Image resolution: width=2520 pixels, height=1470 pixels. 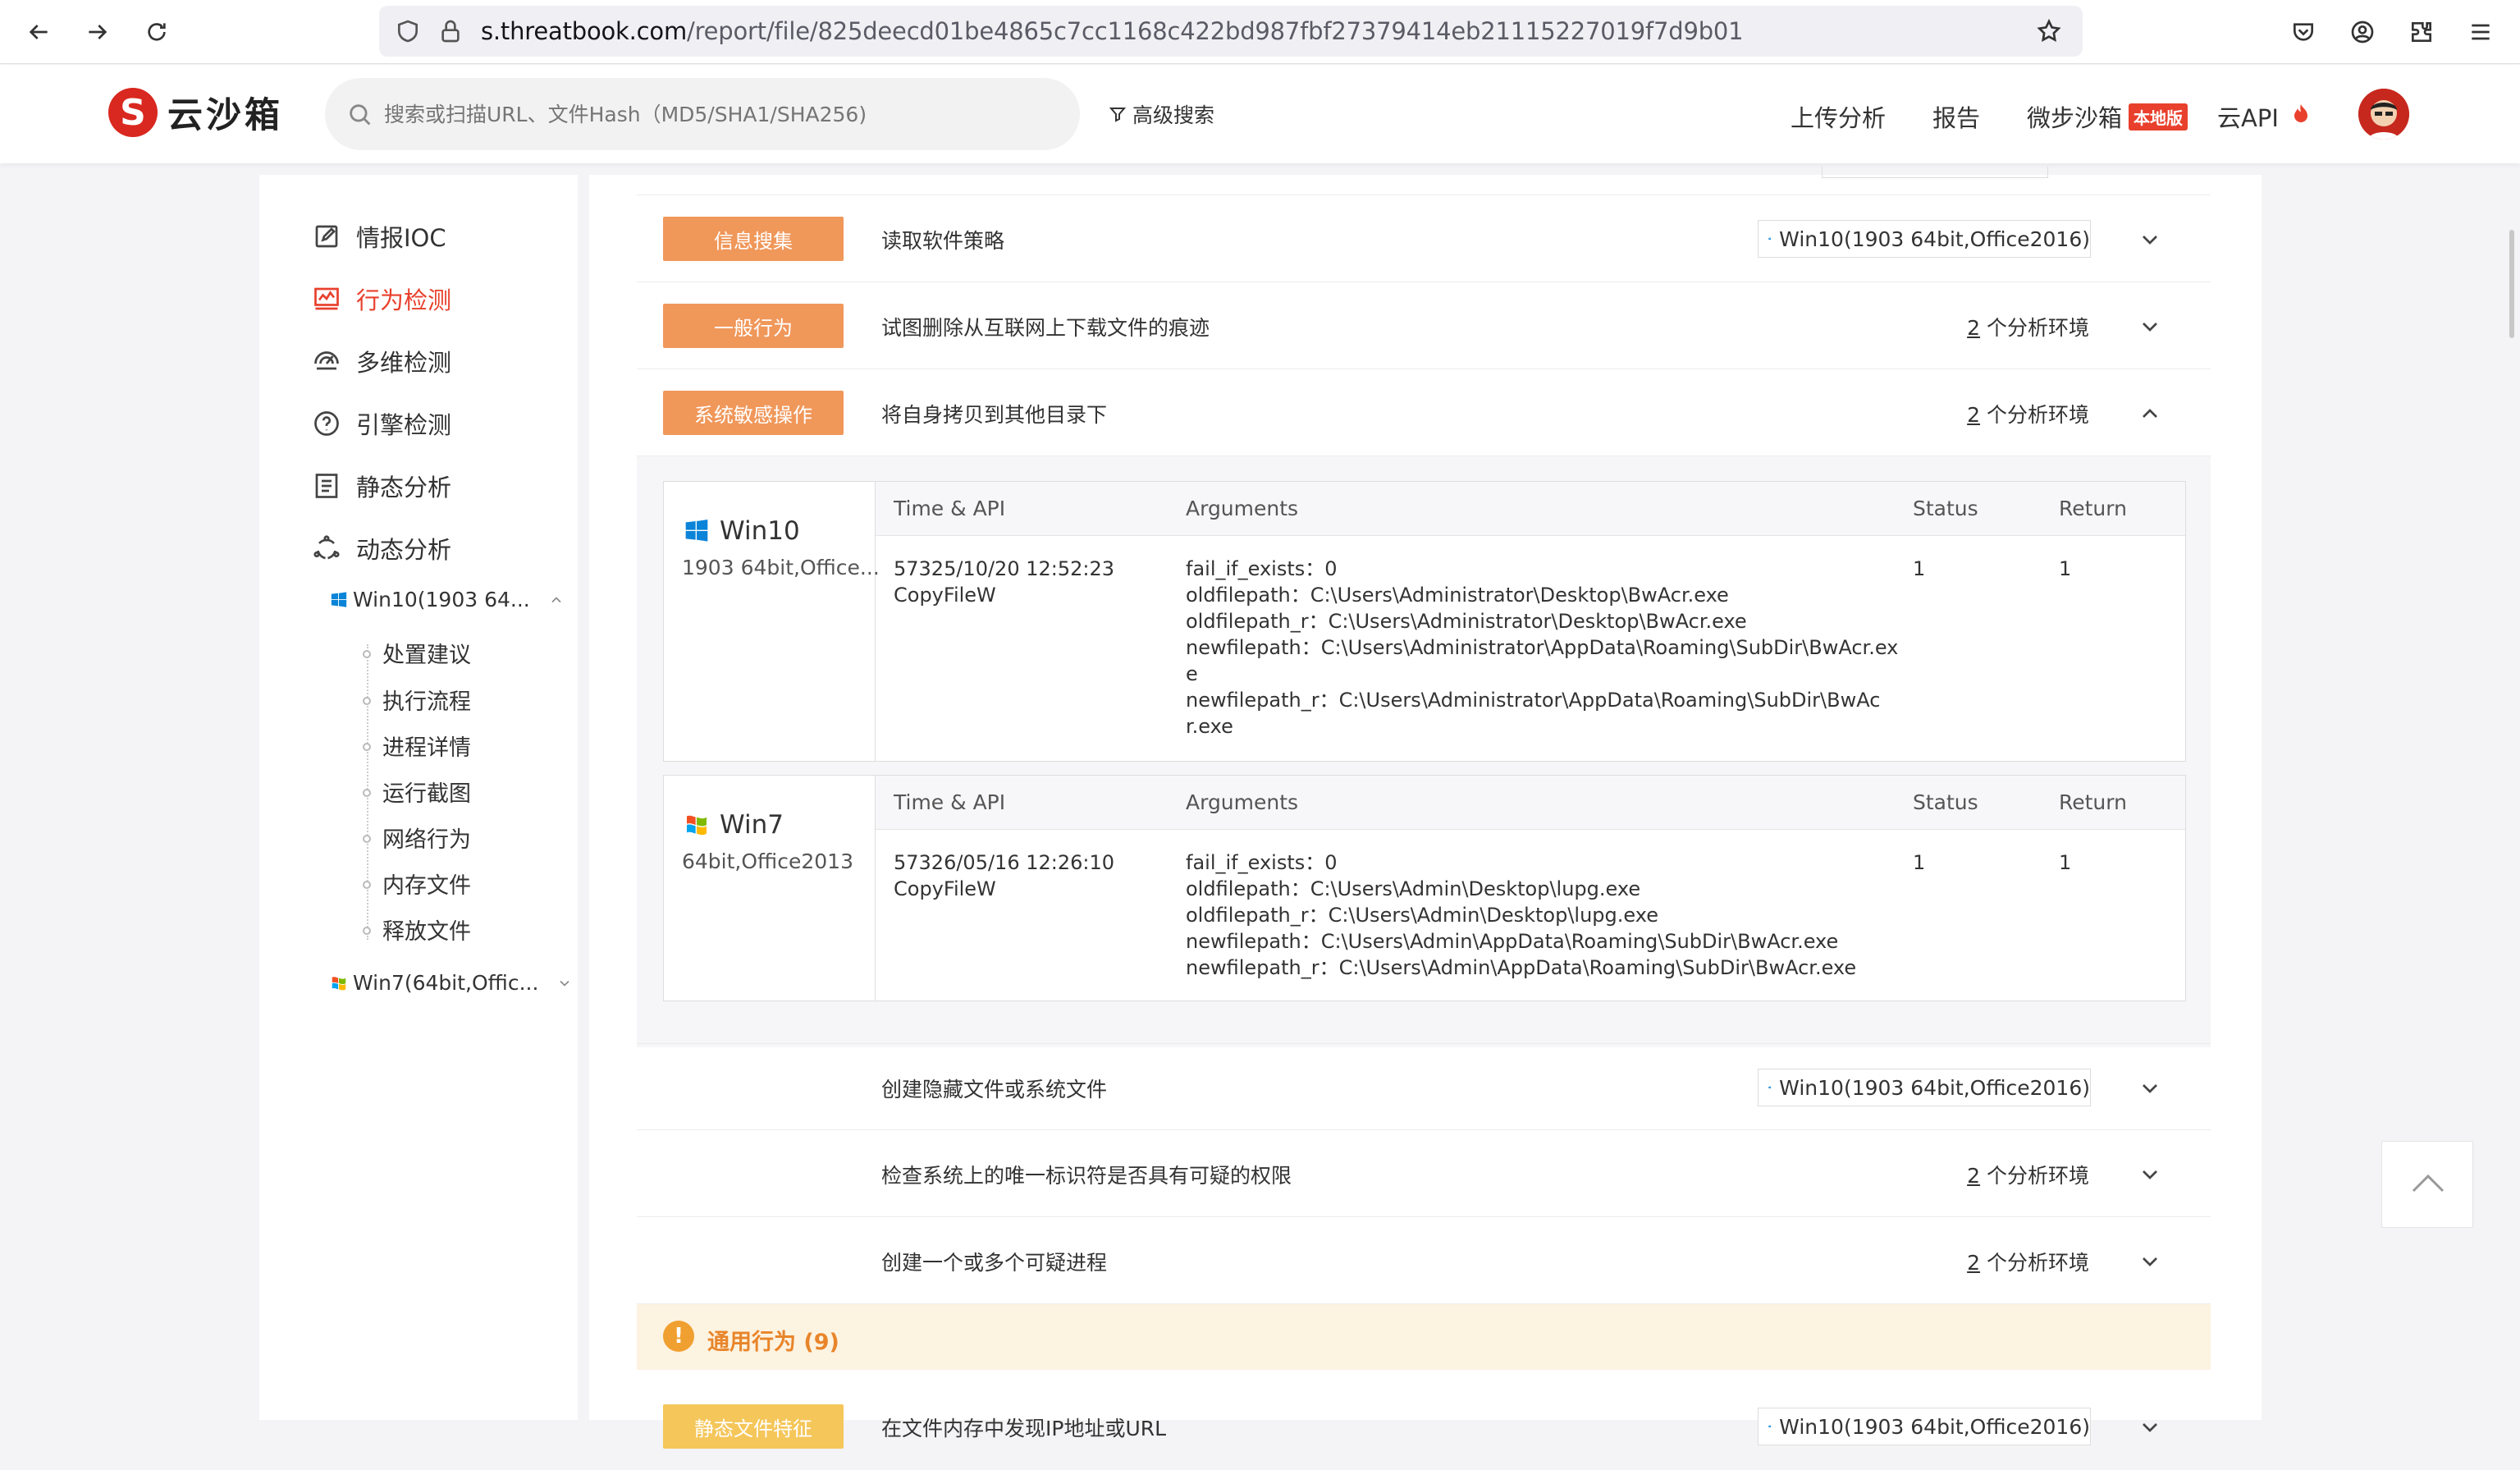 What do you see at coordinates (1424, 325) in the screenshot?
I see `behavior-row: 一般行为 试图删除从互联网上下载文件的痕迹 2 个分析环境` at bounding box center [1424, 325].